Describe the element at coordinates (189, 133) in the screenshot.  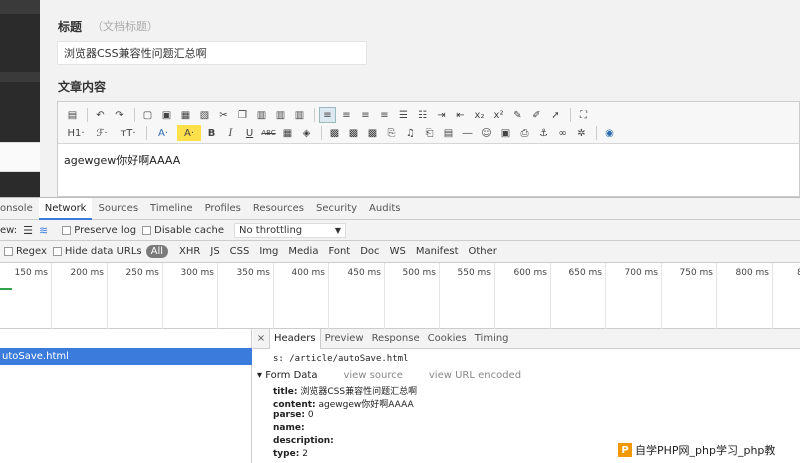
I see `bg-color-dropdown: A·` at that location.